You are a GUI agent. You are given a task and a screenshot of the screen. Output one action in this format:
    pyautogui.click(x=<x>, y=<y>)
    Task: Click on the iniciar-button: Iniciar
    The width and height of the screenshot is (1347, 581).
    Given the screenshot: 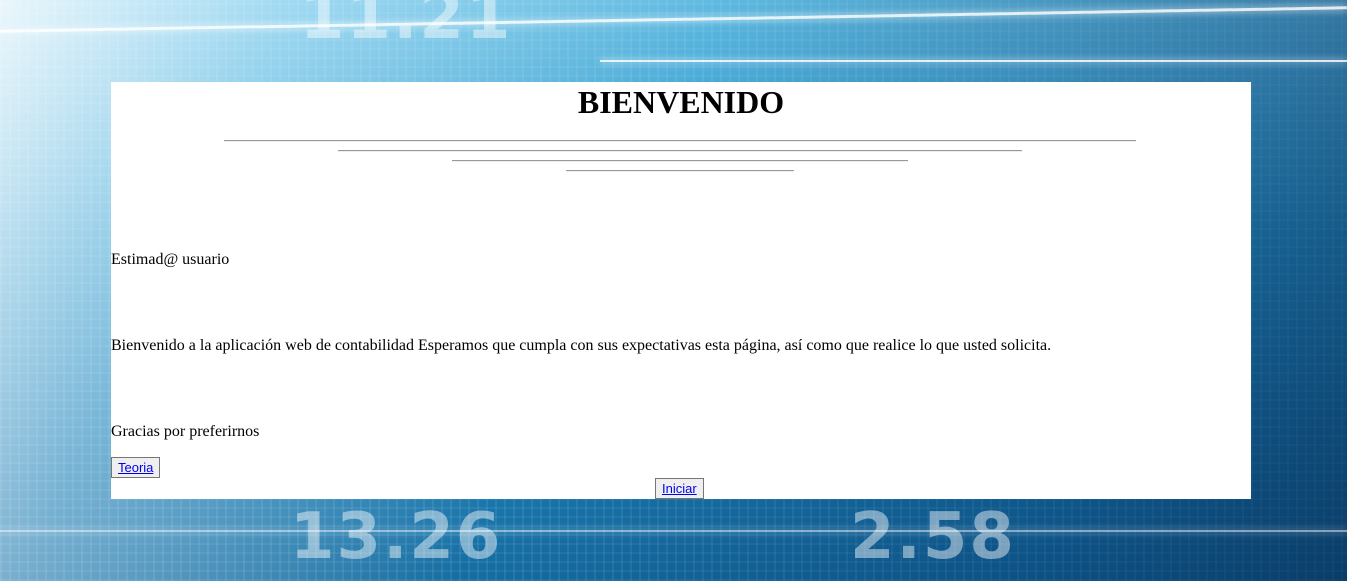 What is the action you would take?
    pyautogui.click(x=679, y=488)
    